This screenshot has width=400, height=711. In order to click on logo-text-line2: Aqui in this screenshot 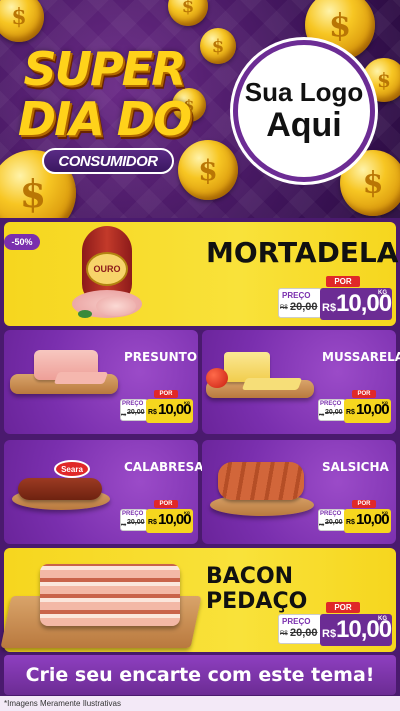, I will do `click(304, 125)`.